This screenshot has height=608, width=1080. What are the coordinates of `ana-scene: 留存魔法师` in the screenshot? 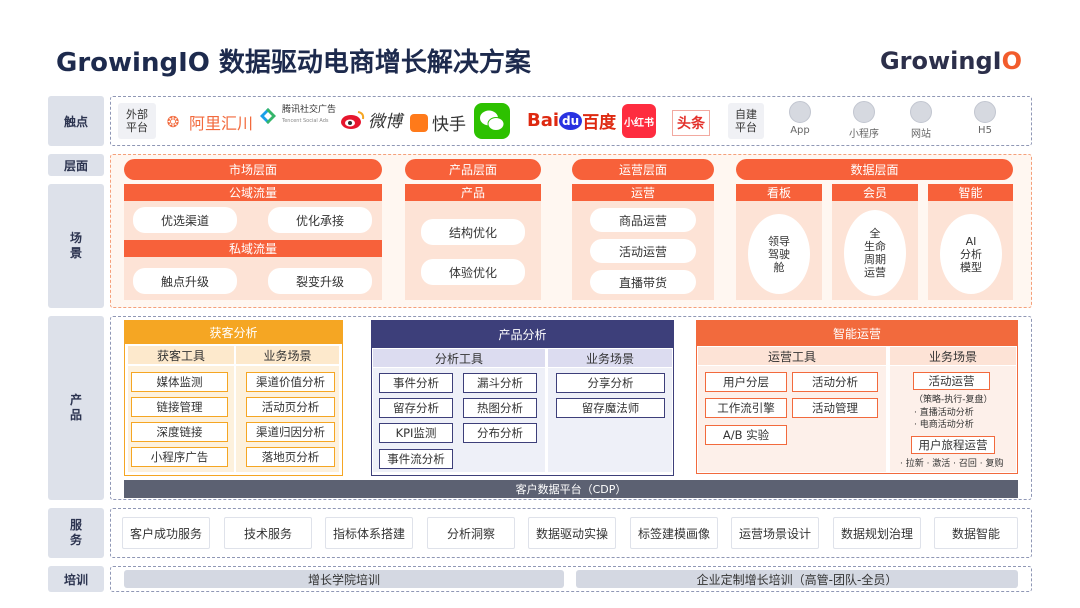 It's located at (610, 408).